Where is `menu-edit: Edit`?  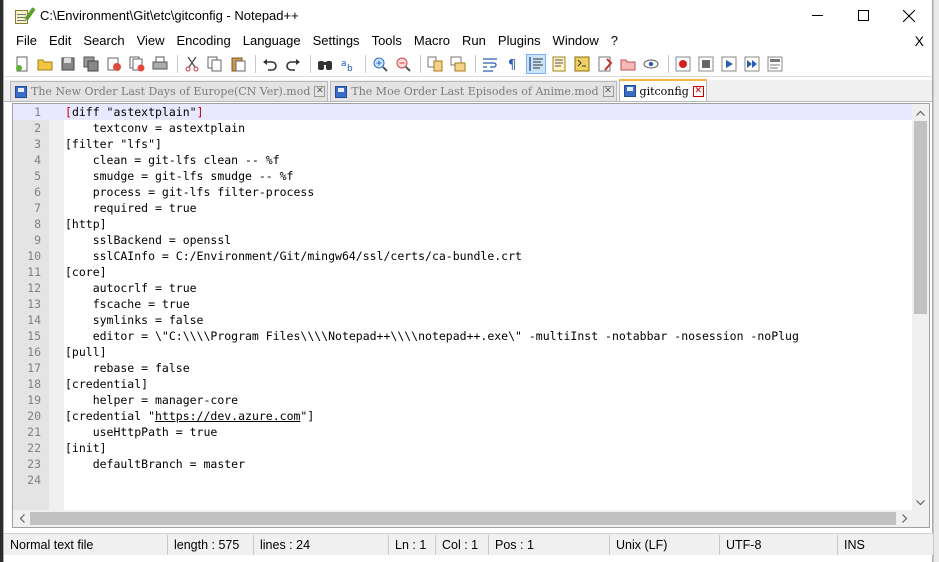
menu-edit: Edit is located at coordinates (60, 41).